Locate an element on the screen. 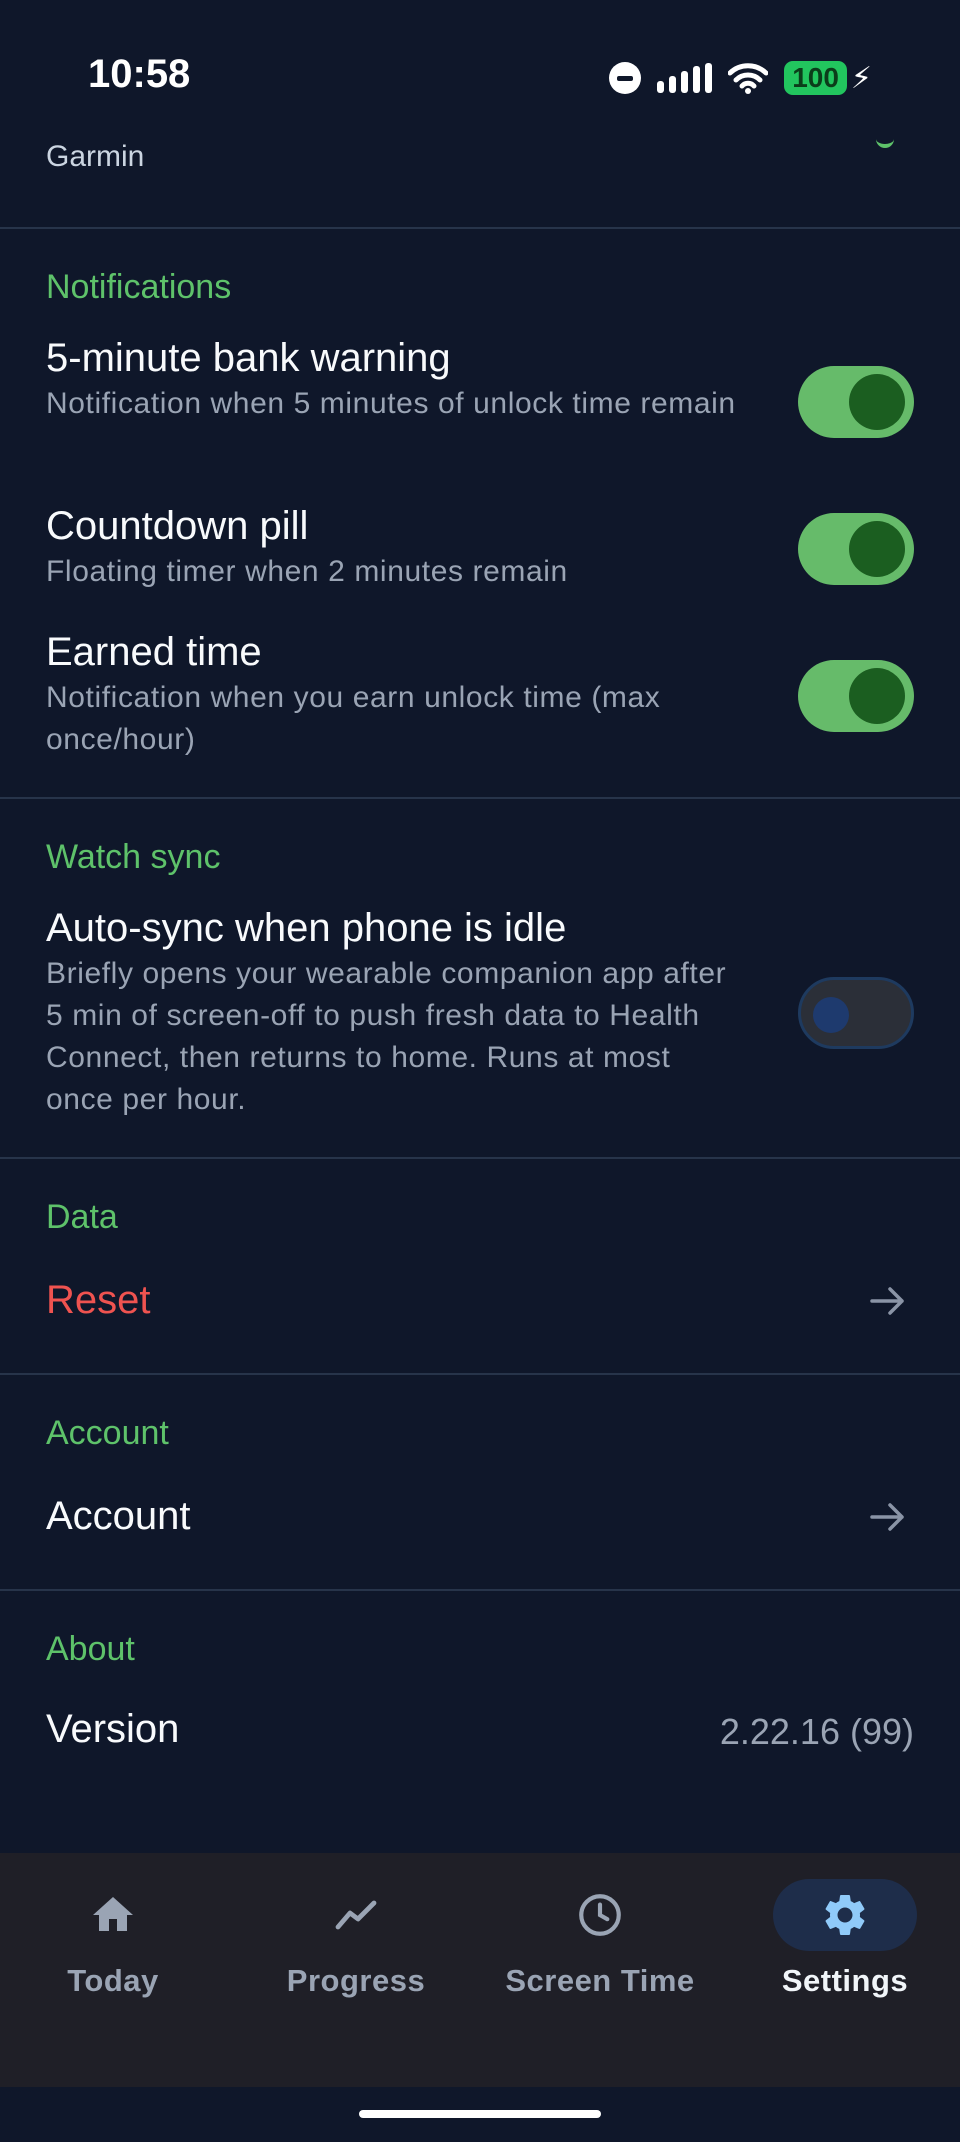  section-title-data: Data is located at coordinates (82, 1217).